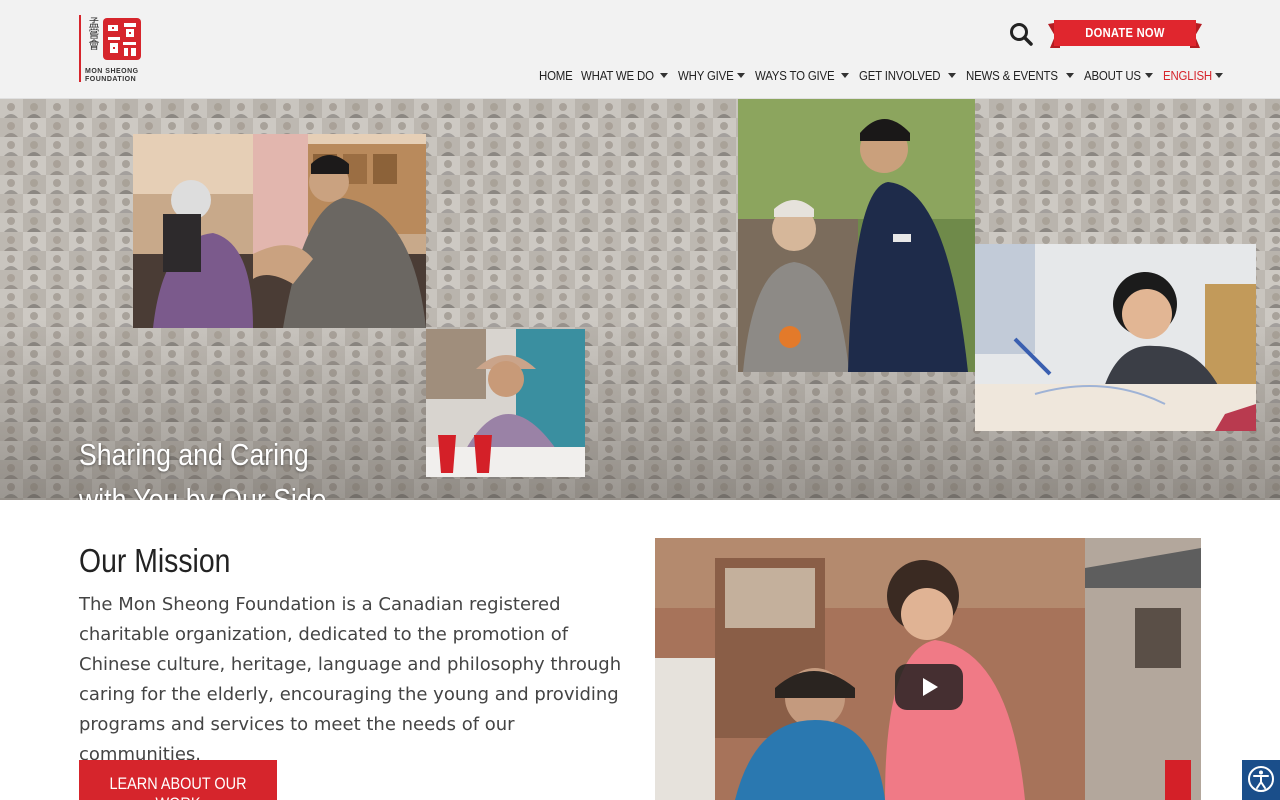 This screenshot has width=1280, height=800. I want to click on language-label: ENGLISH, so click(1187, 75).